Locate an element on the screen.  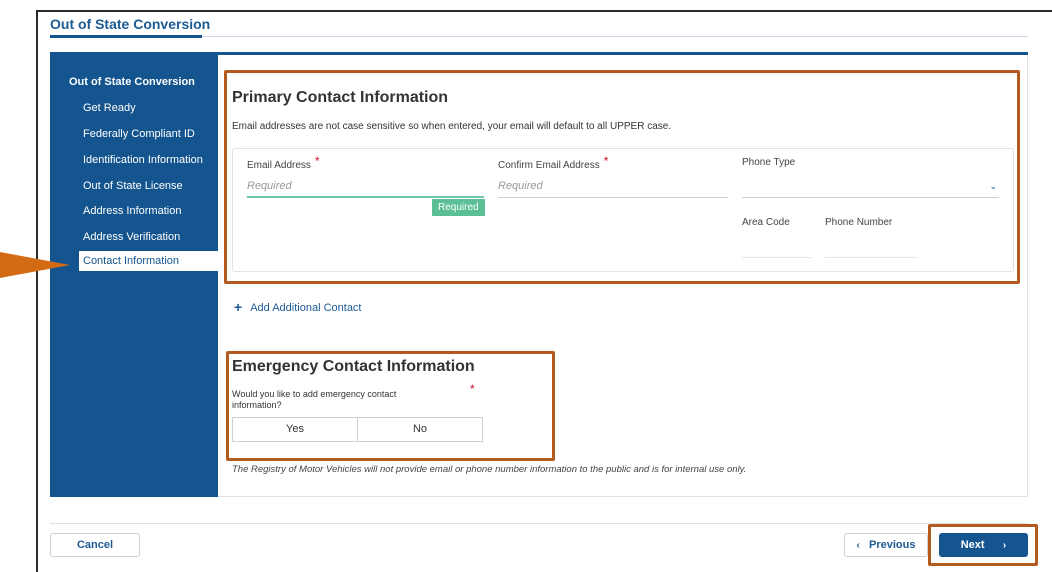
phone-number-label: Phone Number is located at coordinates (859, 222).